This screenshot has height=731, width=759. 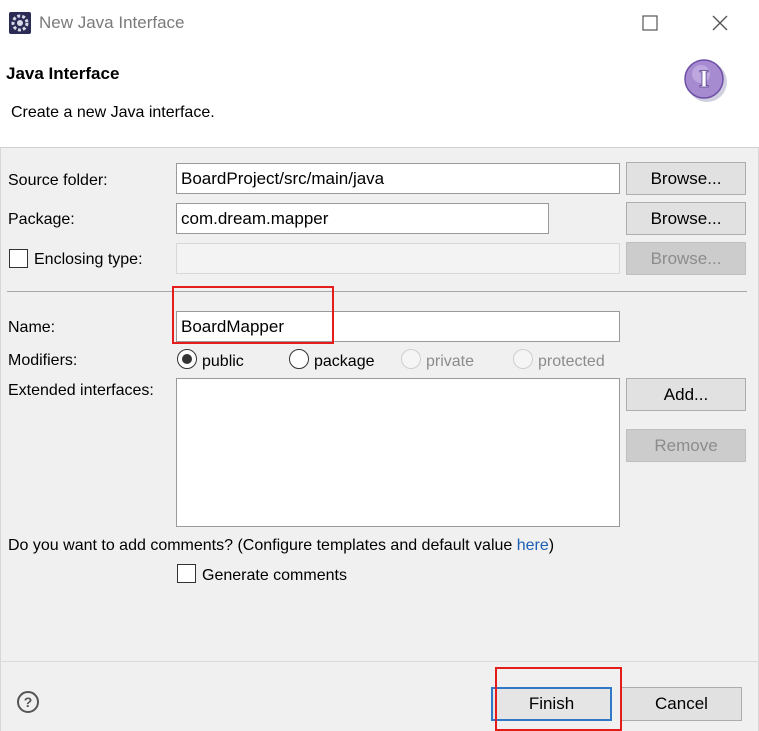 What do you see at coordinates (18, 258) in the screenshot?
I see `enclosing-type-checkbox` at bounding box center [18, 258].